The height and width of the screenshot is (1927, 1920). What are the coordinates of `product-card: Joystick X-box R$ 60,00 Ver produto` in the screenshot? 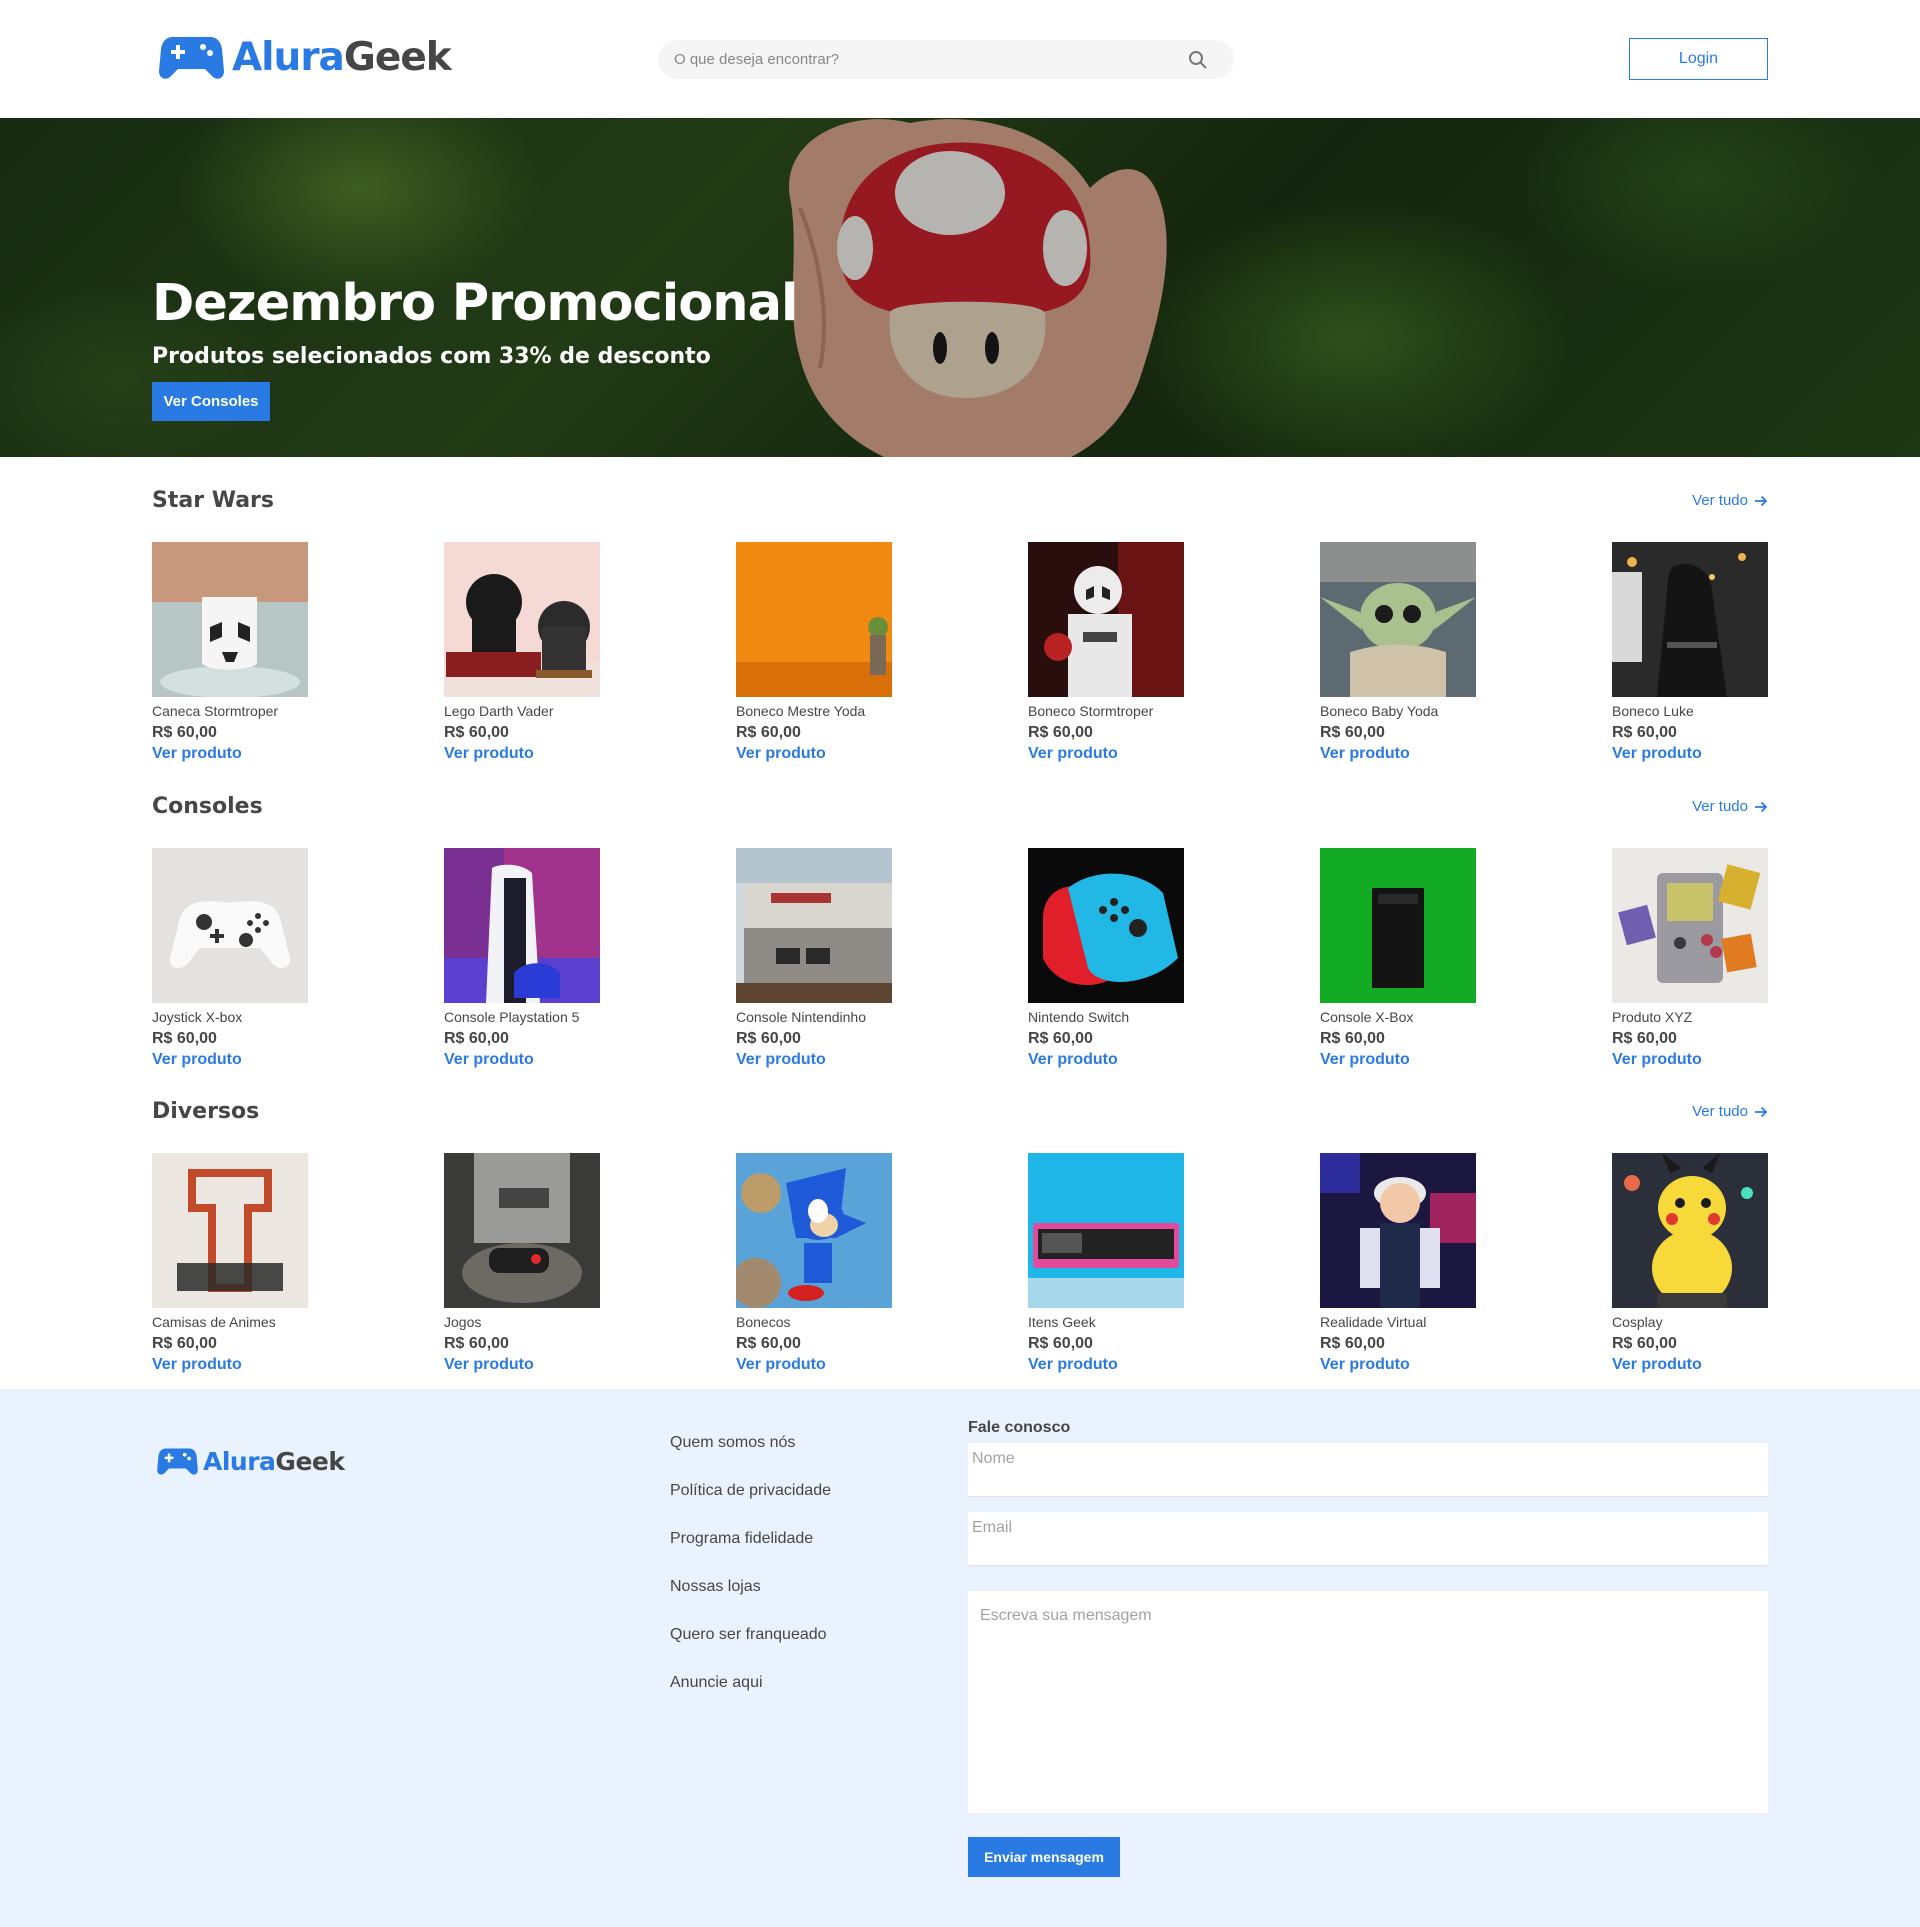 It's located at (232, 958).